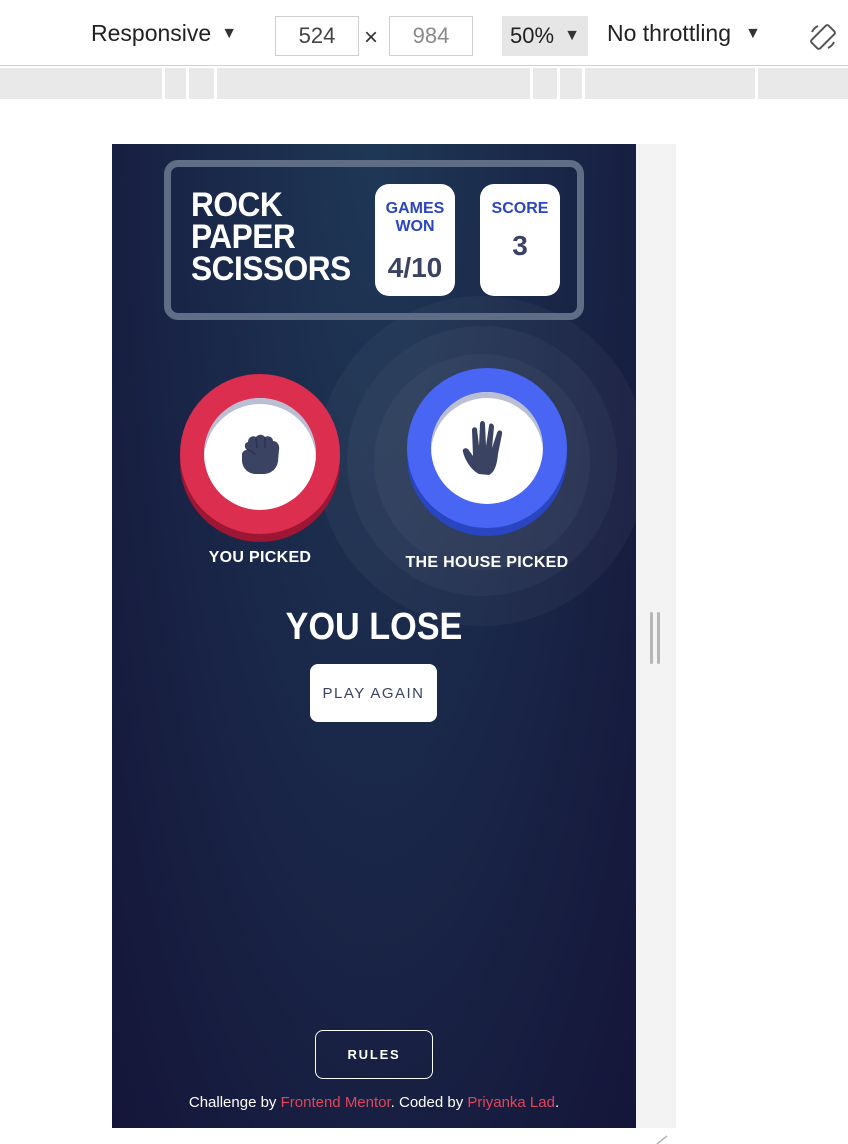  Describe the element at coordinates (373, 693) in the screenshot. I see `play-again-button: PLAY AGAIN` at that location.